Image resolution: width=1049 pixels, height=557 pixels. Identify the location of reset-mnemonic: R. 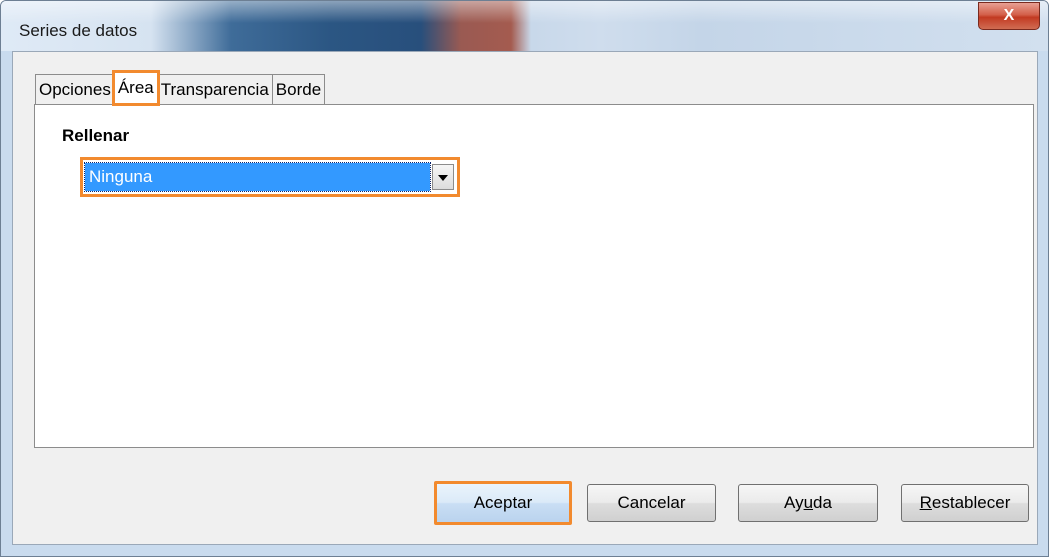
(925, 502).